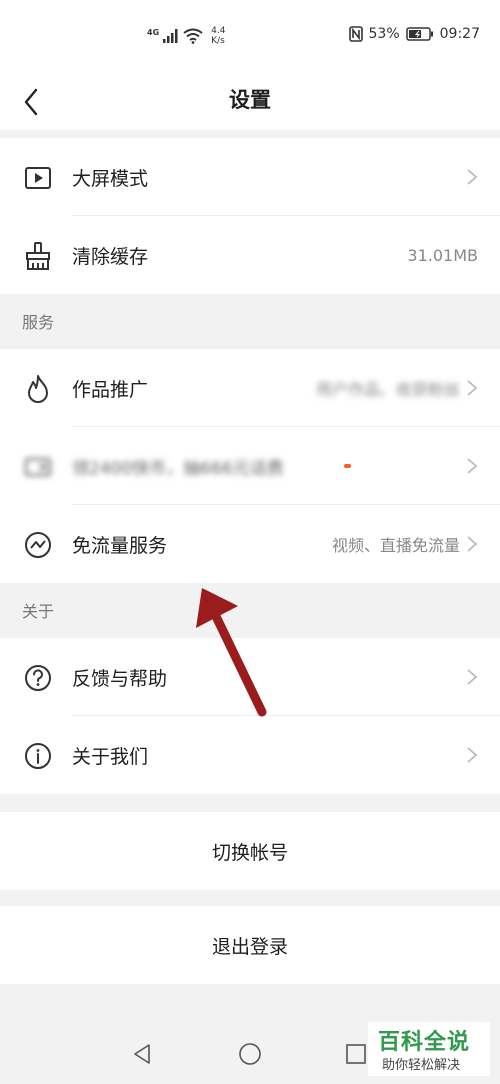 The height and width of the screenshot is (1084, 500). Describe the element at coordinates (250, 36) in the screenshot. I see `status-bar: 4G 4.4 K/s 53% 09:27` at that location.